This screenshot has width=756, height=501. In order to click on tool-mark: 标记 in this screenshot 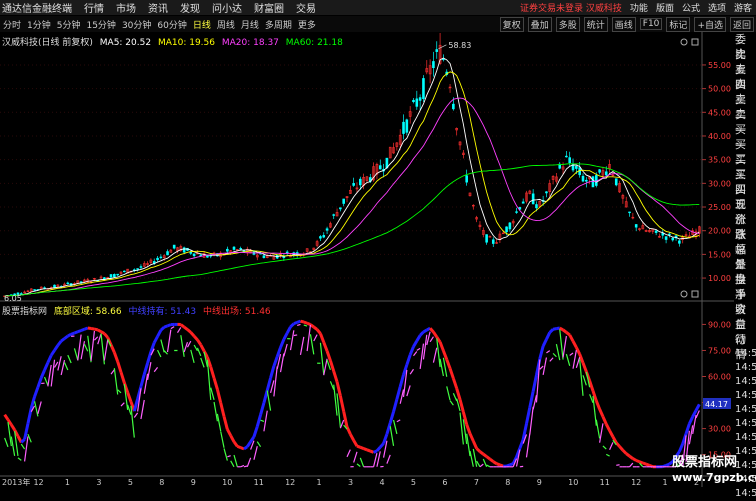, I will do `click(678, 24)`.